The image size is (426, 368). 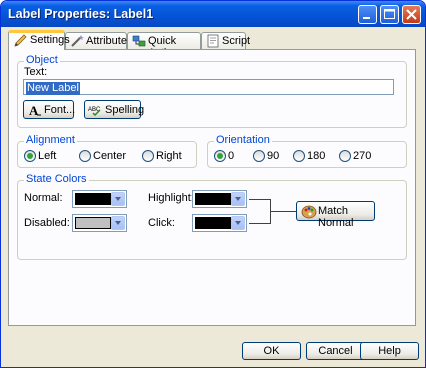 What do you see at coordinates (47, 223) in the screenshot?
I see `disabled-label: Disabled:` at bounding box center [47, 223].